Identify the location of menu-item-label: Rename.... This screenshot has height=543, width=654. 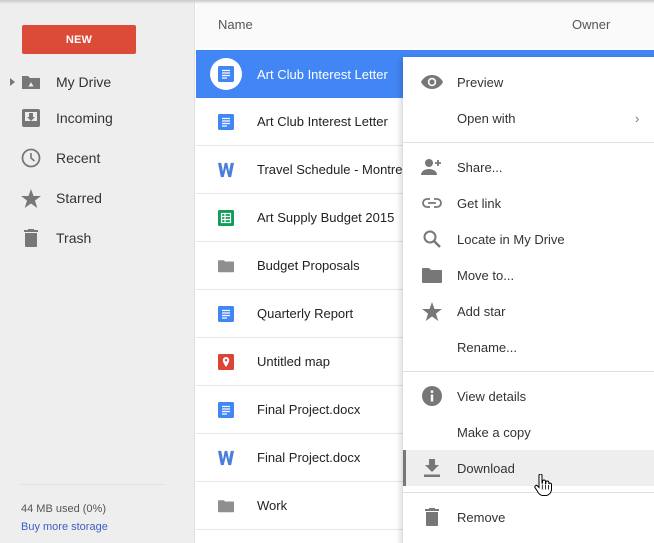
(487, 347).